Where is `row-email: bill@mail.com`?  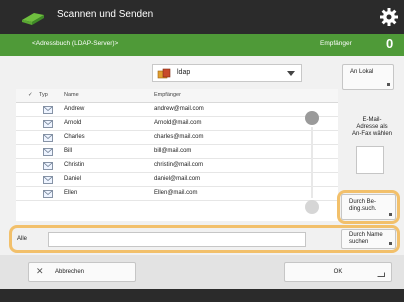
row-email: bill@mail.com is located at coordinates (173, 151).